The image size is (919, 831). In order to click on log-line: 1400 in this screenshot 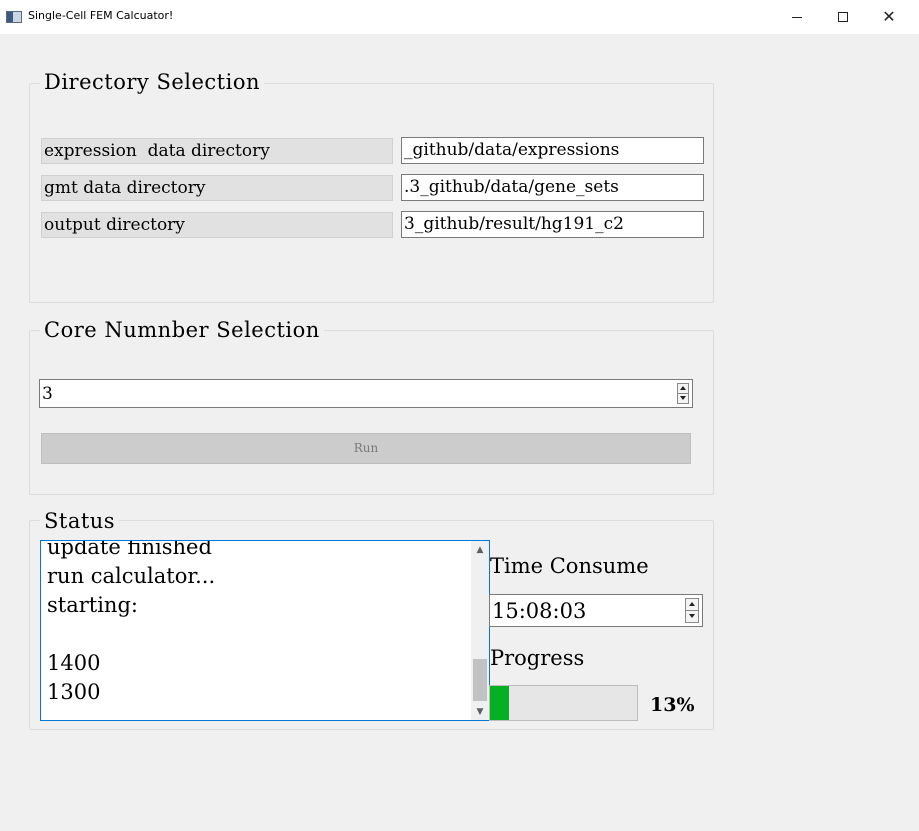, I will do `click(74, 663)`.